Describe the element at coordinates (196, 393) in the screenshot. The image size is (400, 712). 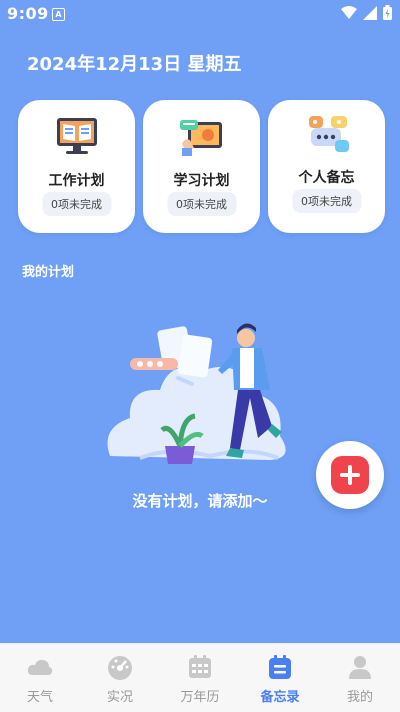
I see `empty-state-illustration` at that location.